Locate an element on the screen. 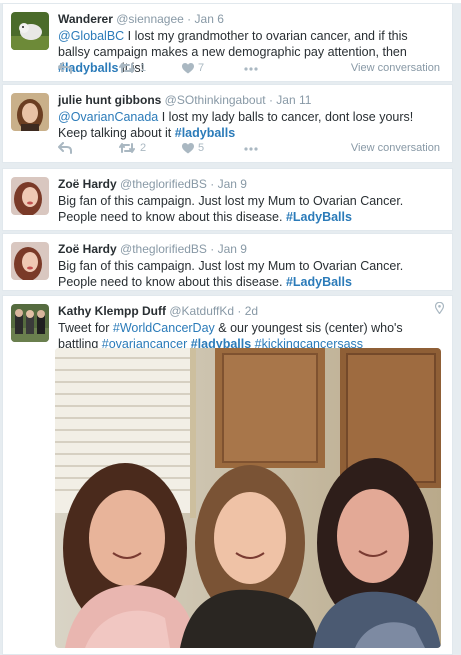  like-button: 5 is located at coordinates (193, 148).